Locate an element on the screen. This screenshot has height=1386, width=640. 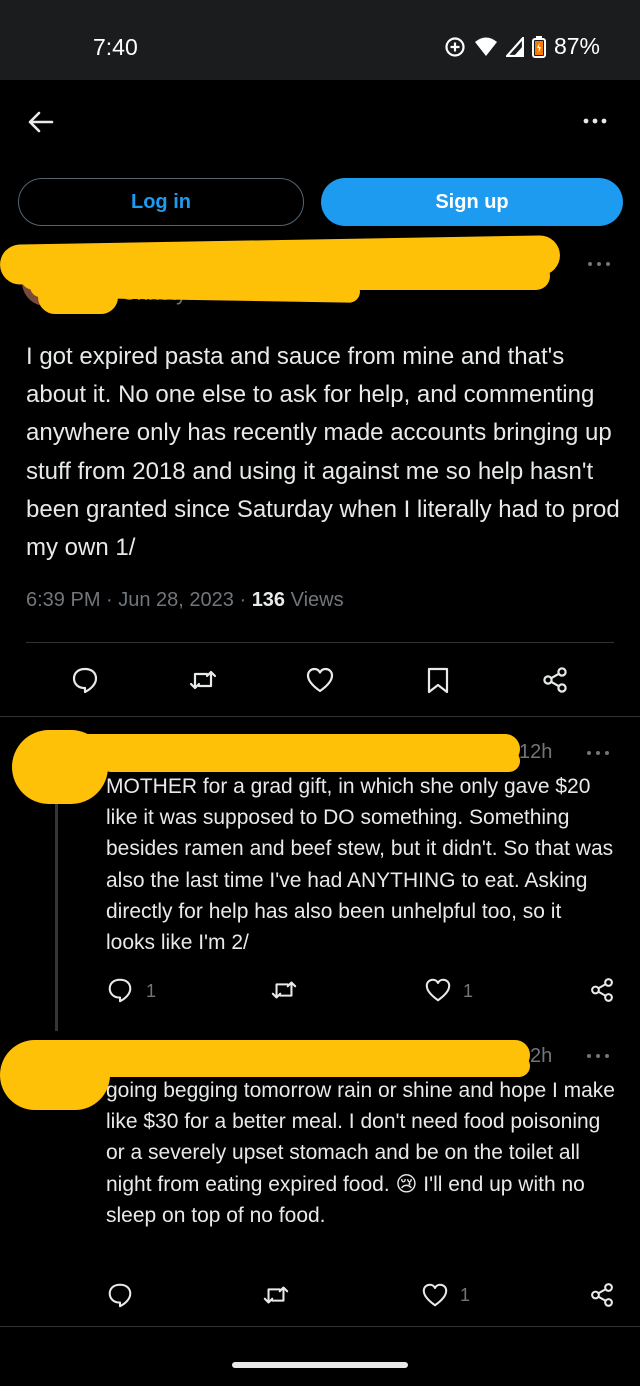
bookmark-icon is located at coordinates (438, 680).